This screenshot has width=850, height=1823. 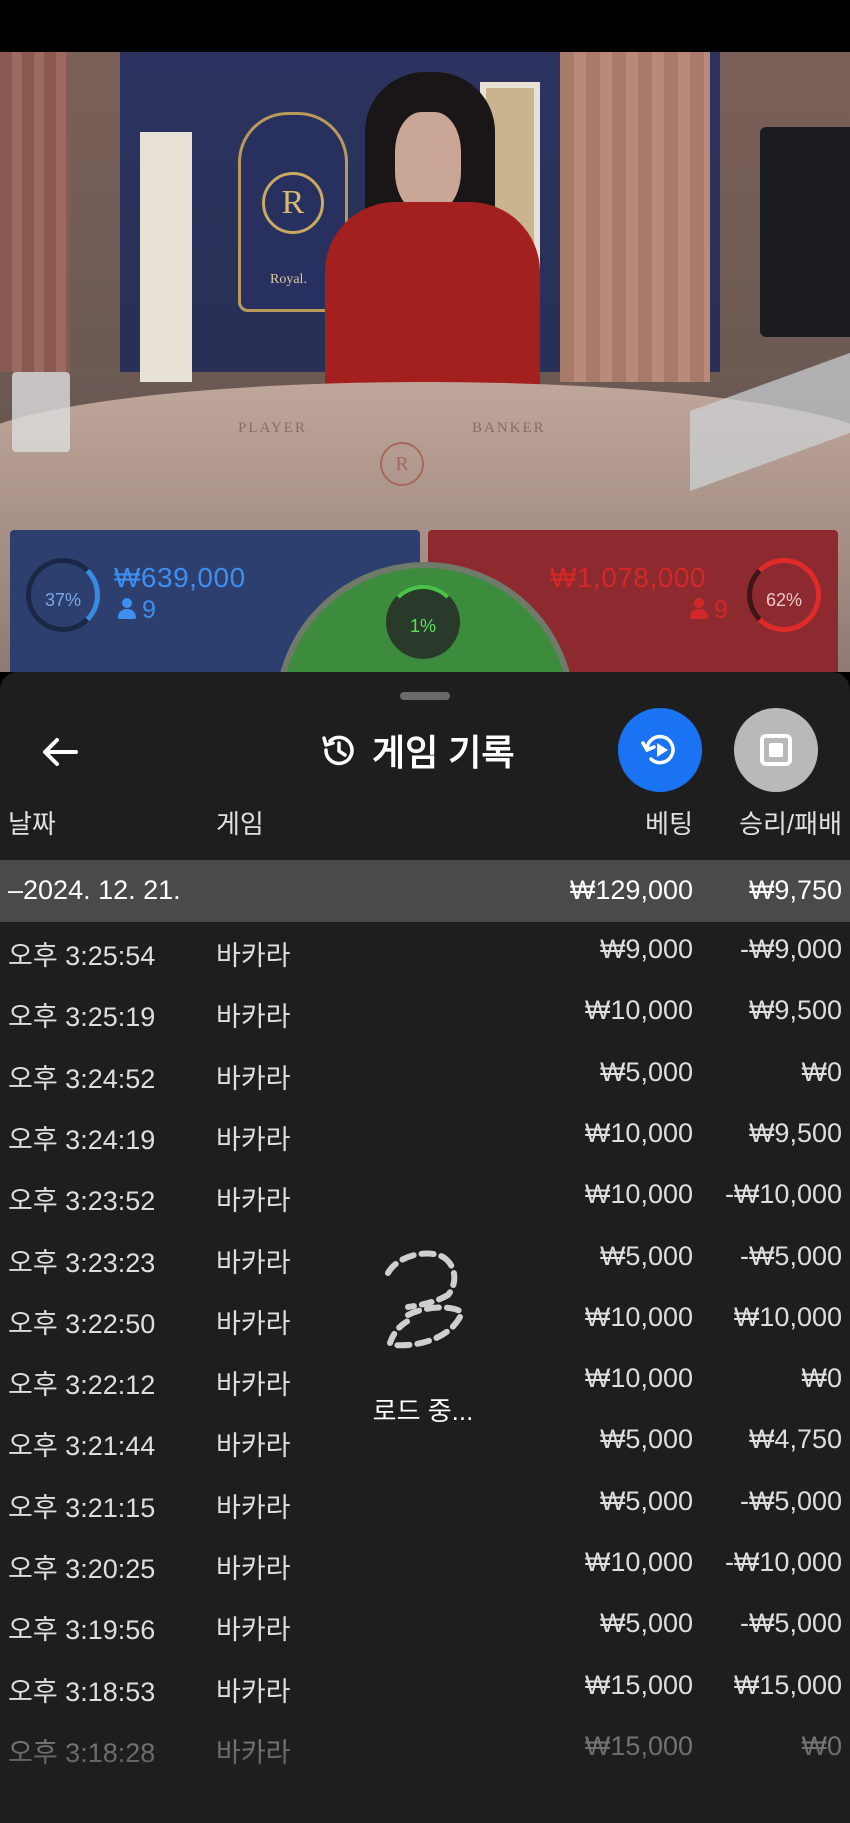 I want to click on row-result: ₩15,000, so click(x=787, y=1684).